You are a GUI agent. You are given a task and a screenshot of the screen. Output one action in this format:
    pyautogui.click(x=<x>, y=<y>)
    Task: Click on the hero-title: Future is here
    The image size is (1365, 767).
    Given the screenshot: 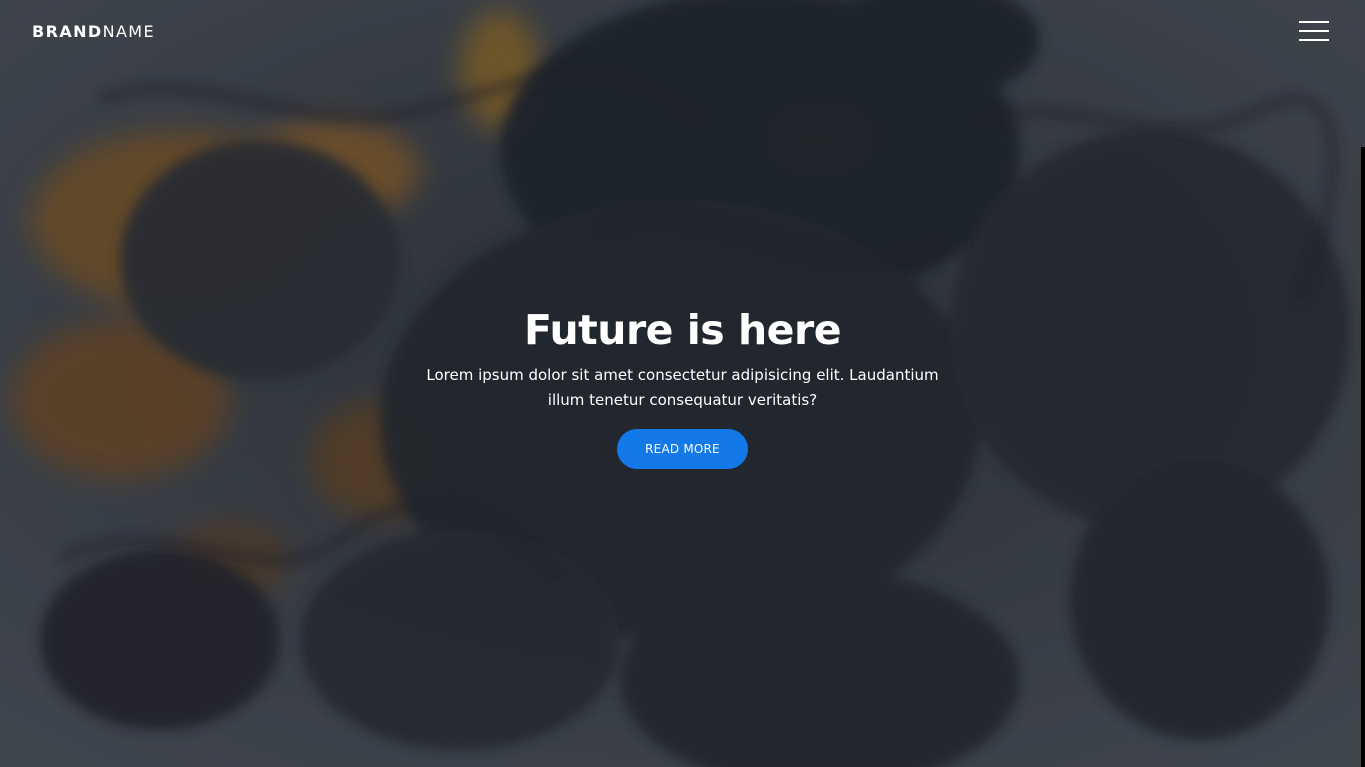 What is the action you would take?
    pyautogui.click(x=683, y=330)
    